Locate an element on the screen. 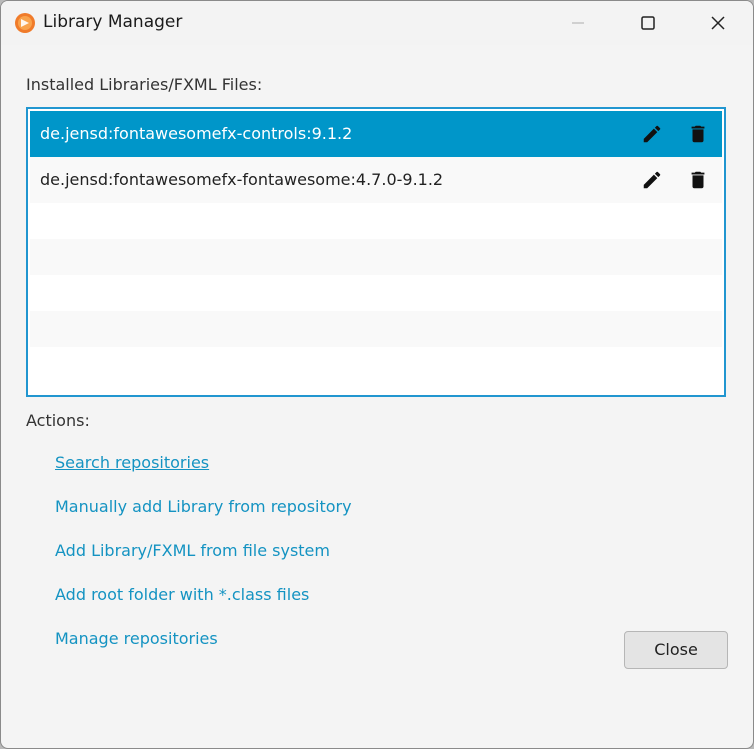 This screenshot has height=749, width=754. close-window-button is located at coordinates (718, 23).